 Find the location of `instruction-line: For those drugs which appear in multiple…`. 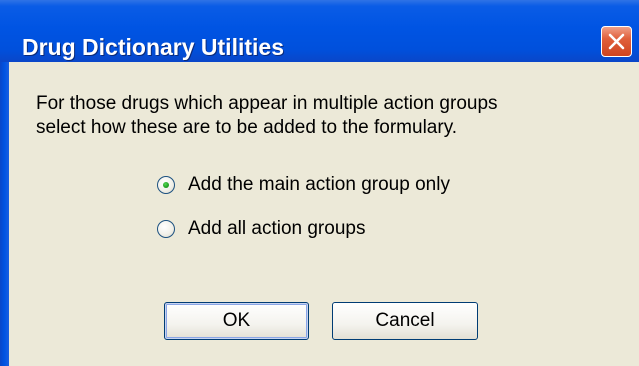

instruction-line: For those drugs which appear in multiple… is located at coordinates (267, 103).